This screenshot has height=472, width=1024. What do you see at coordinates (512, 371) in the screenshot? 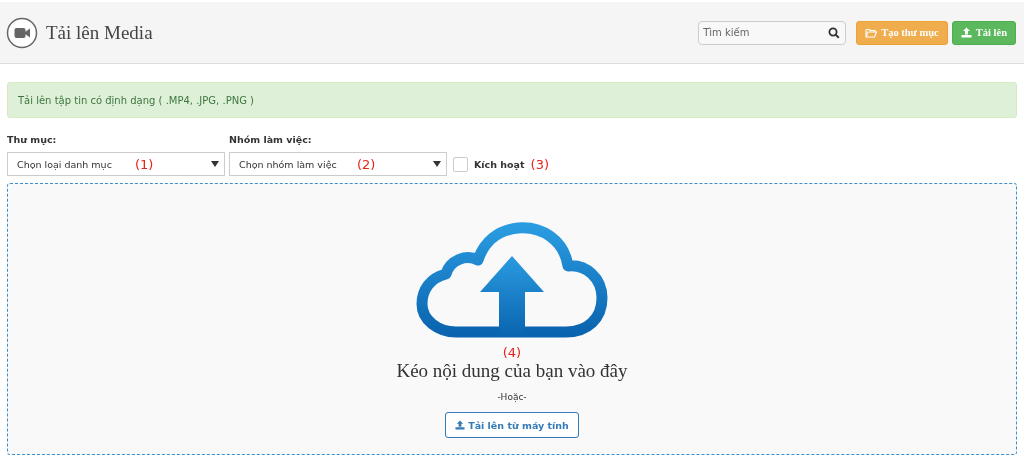
I see `drop-zone-title: Kéo nội dung của bạn vào đây` at bounding box center [512, 371].